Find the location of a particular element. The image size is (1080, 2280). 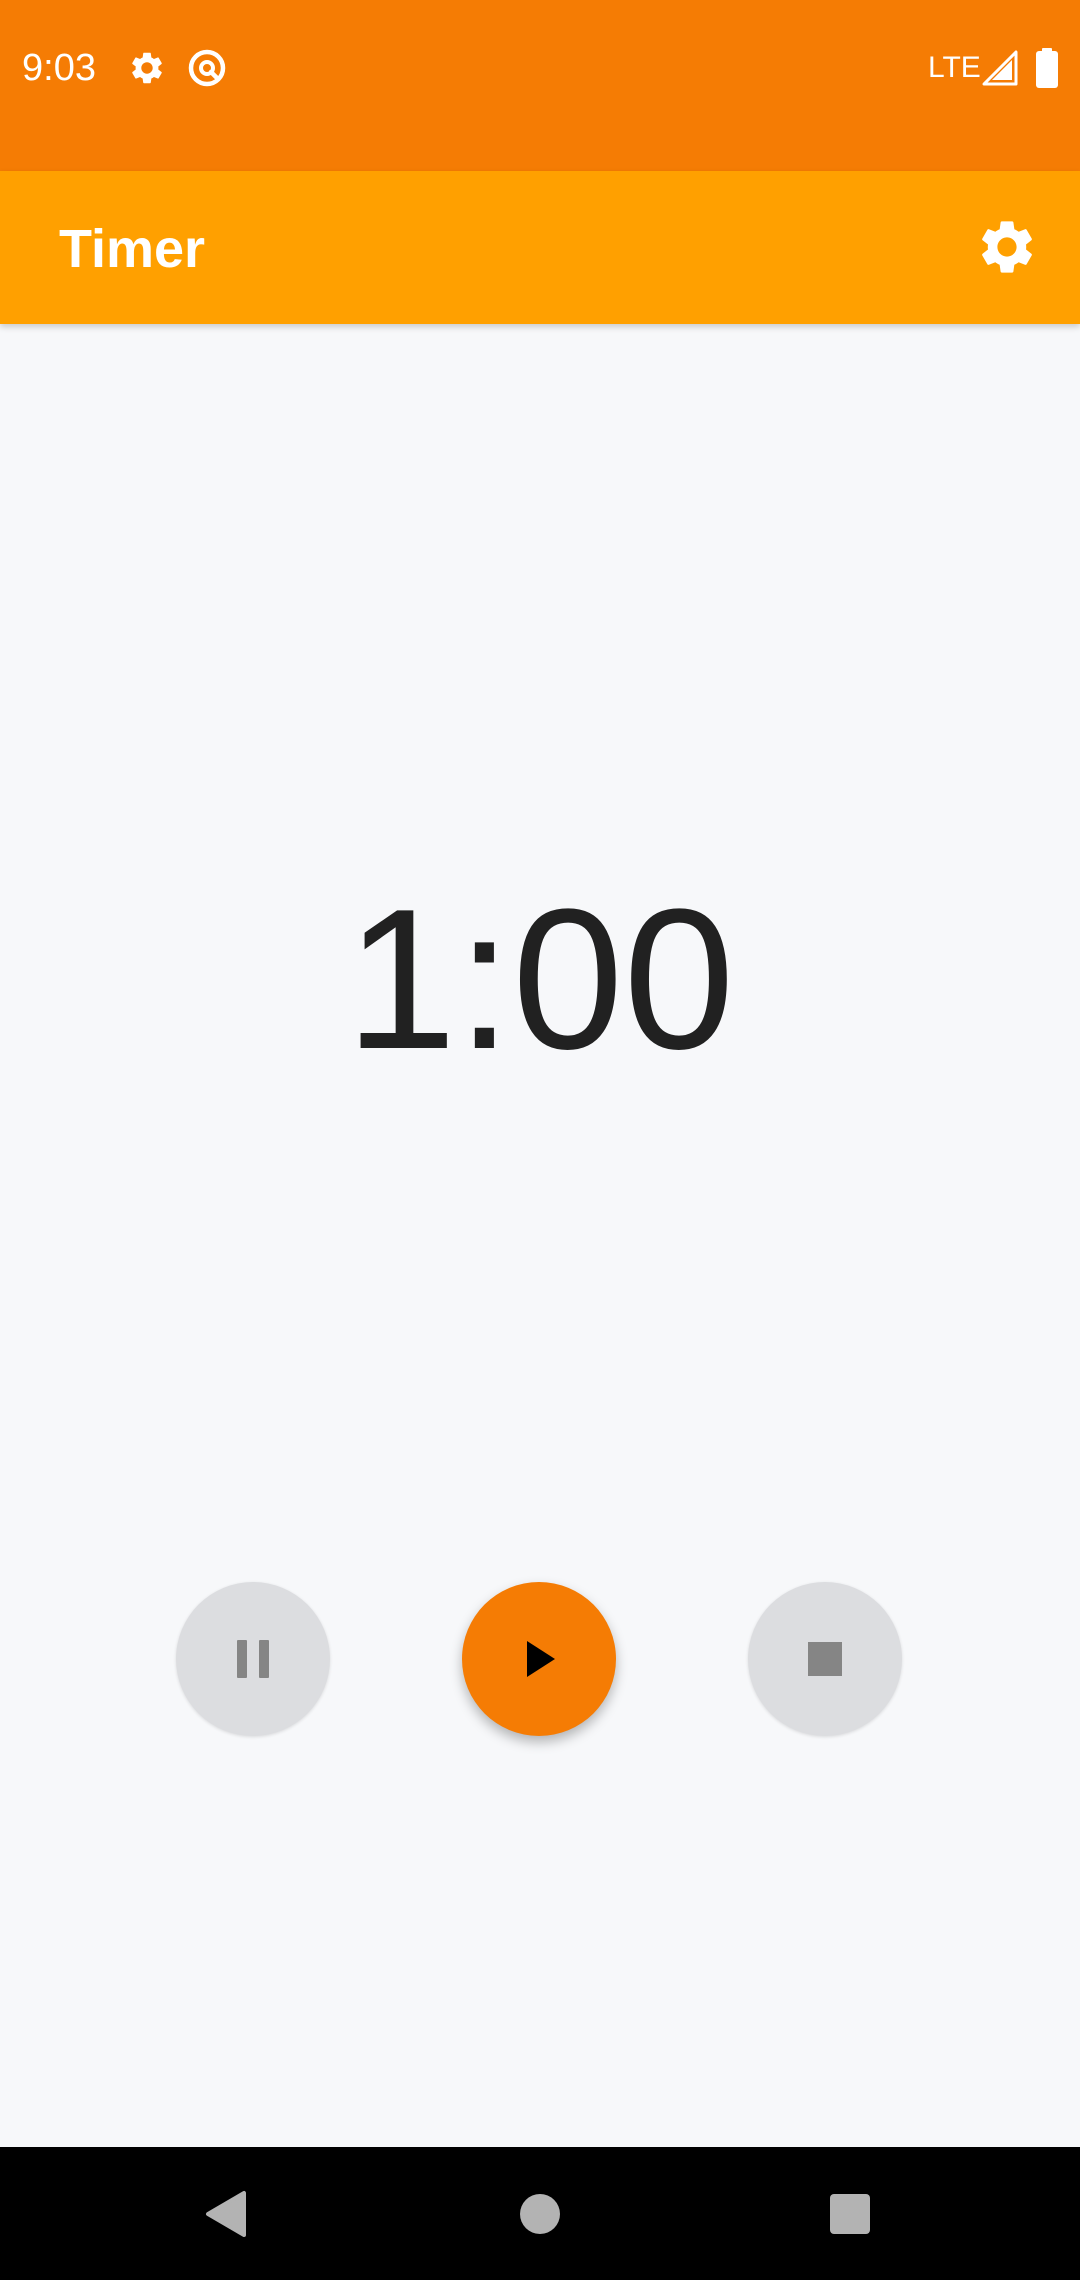

recents-button is located at coordinates (850, 2214).